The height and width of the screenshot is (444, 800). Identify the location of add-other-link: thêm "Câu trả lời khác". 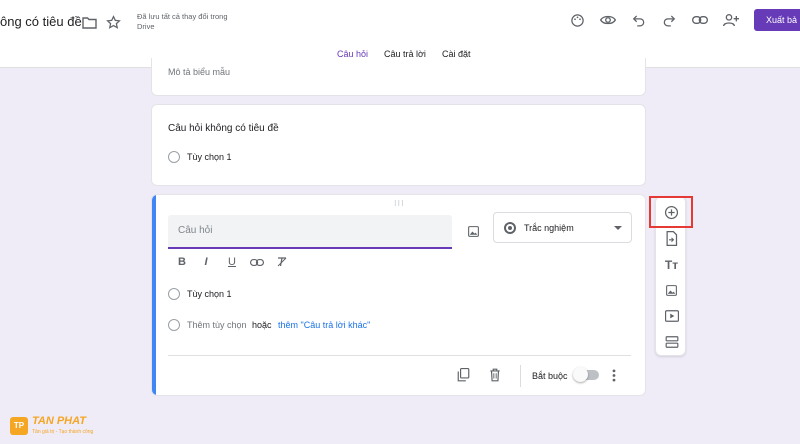
(324, 325).